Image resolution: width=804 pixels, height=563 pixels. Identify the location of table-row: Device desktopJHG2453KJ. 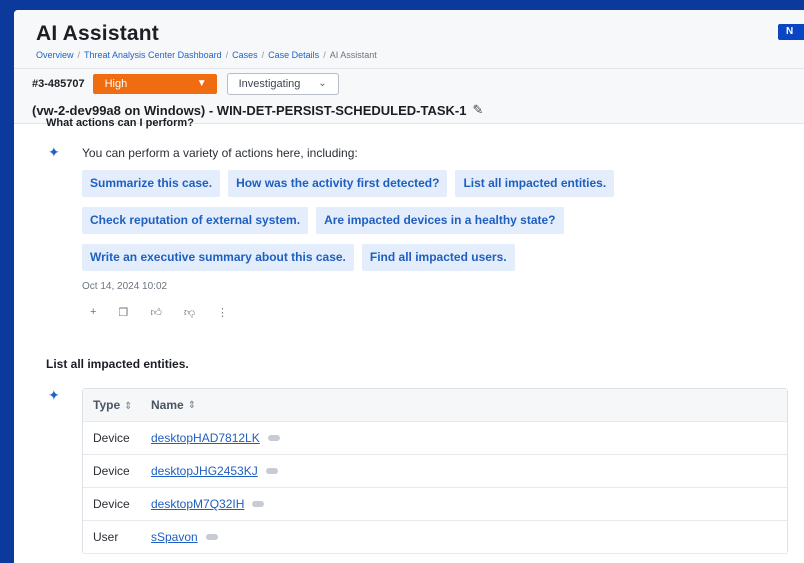
(435, 471).